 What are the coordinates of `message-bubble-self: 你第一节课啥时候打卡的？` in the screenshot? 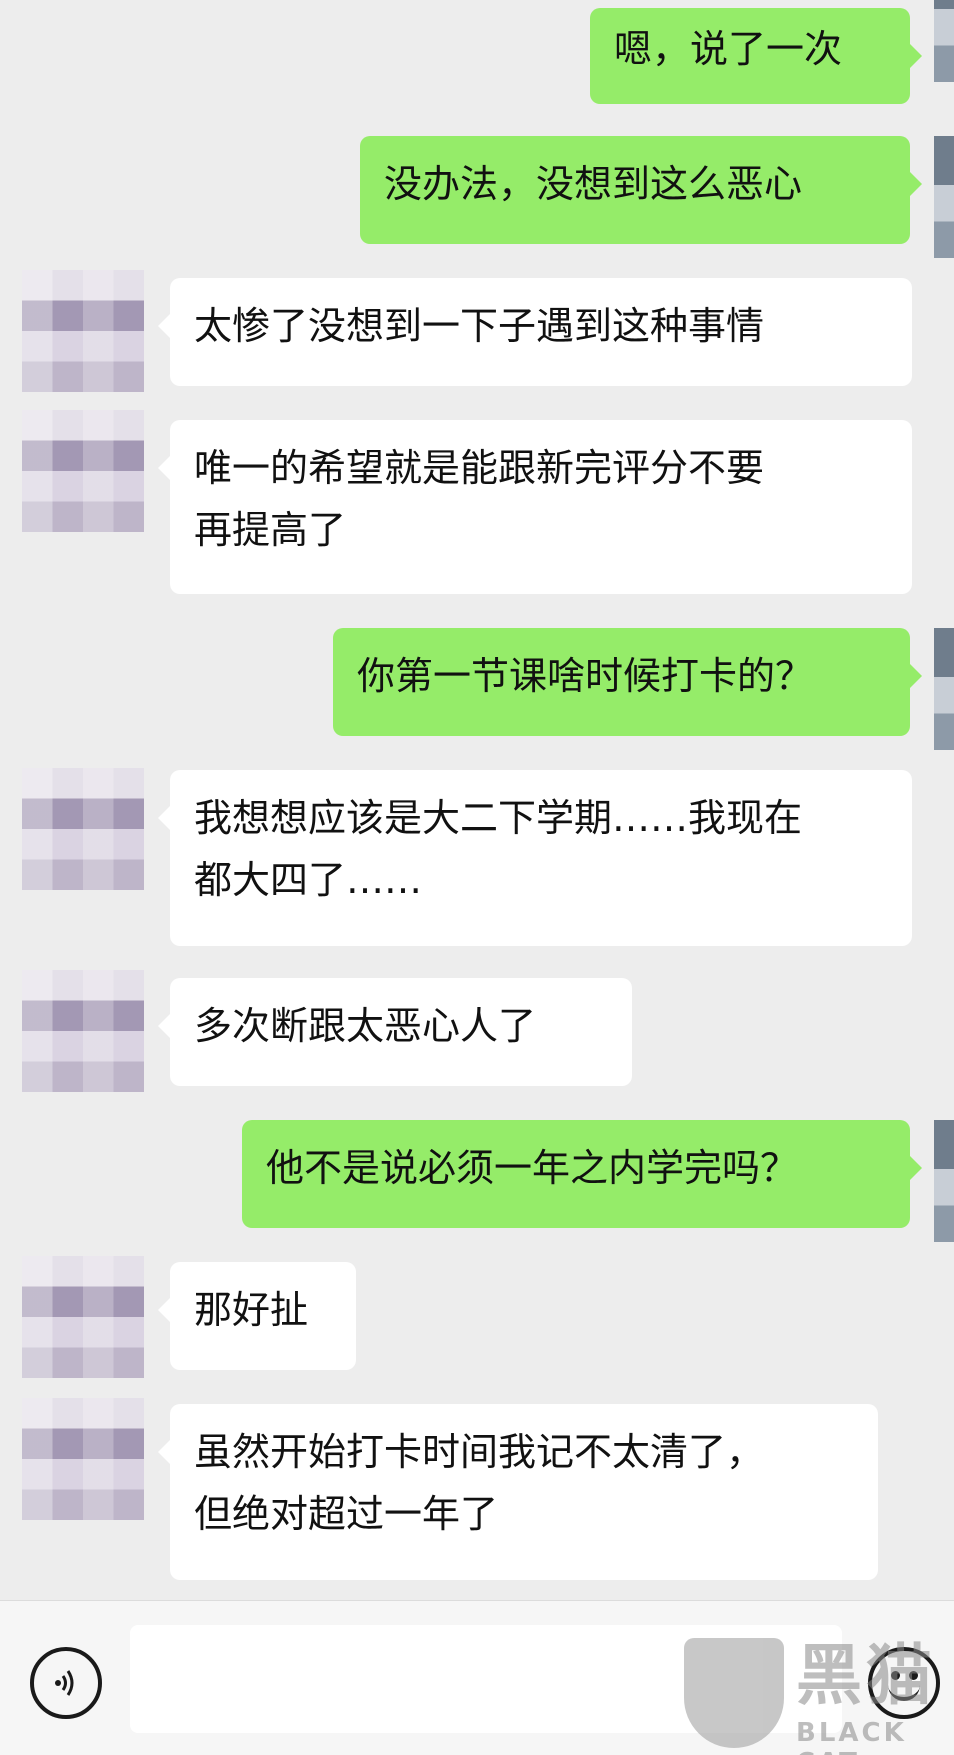 It's located at (627, 682).